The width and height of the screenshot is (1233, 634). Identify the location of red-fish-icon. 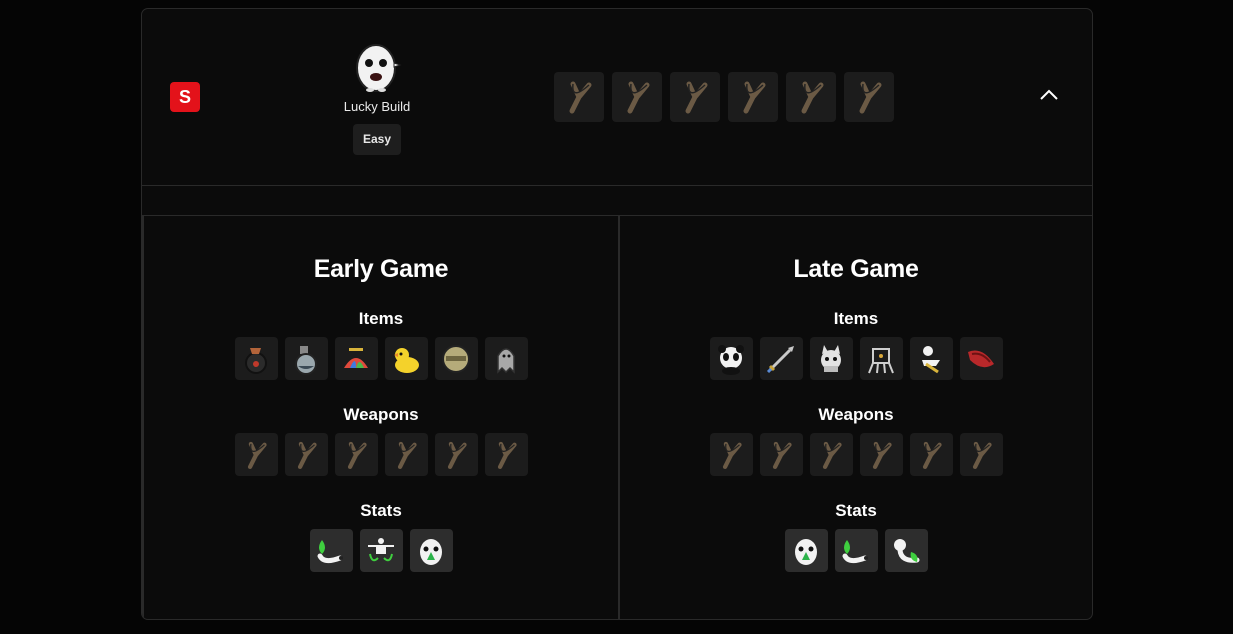
(981, 358).